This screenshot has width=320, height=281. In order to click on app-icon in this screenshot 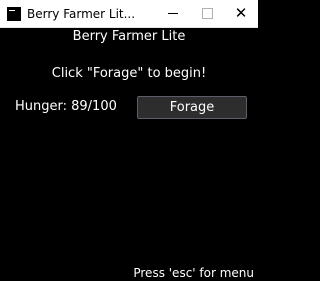, I will do `click(14, 13)`.